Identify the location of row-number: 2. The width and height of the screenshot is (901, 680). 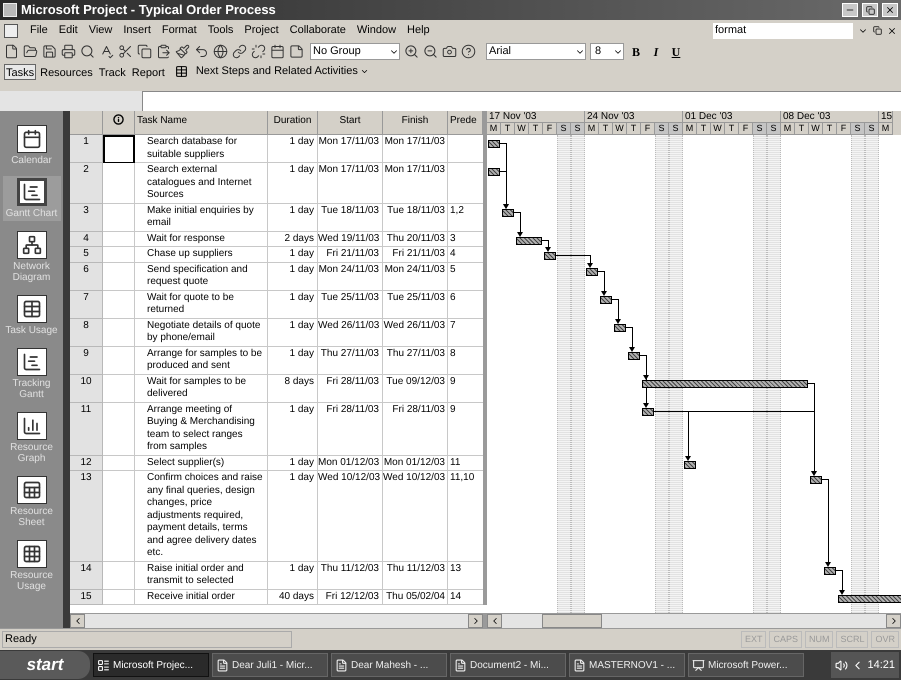
(86, 183).